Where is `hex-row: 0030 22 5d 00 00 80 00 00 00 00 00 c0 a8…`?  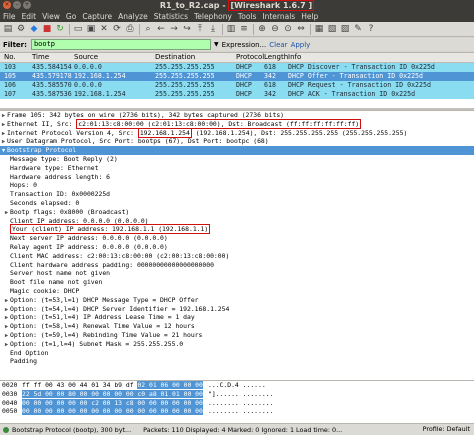
hex-row: 0030 22 5d 00 00 80 00 00 00 00 00 c0 a8… is located at coordinates (237, 394).